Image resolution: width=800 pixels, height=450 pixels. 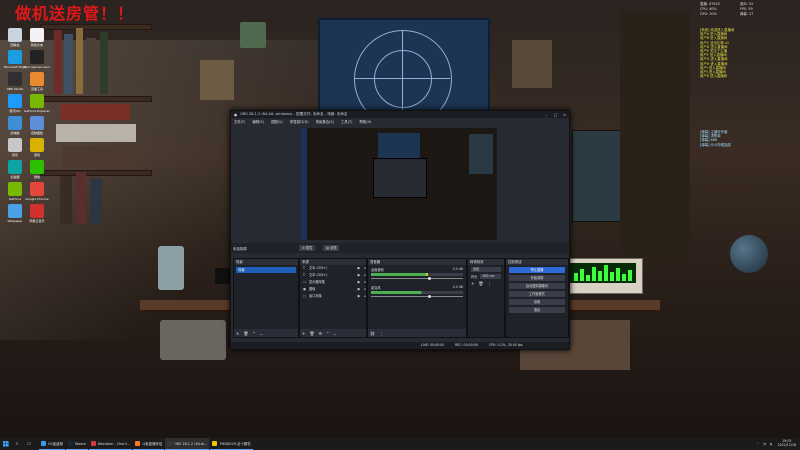 I want to click on search-icon: ⌕, so click(x=17, y=444).